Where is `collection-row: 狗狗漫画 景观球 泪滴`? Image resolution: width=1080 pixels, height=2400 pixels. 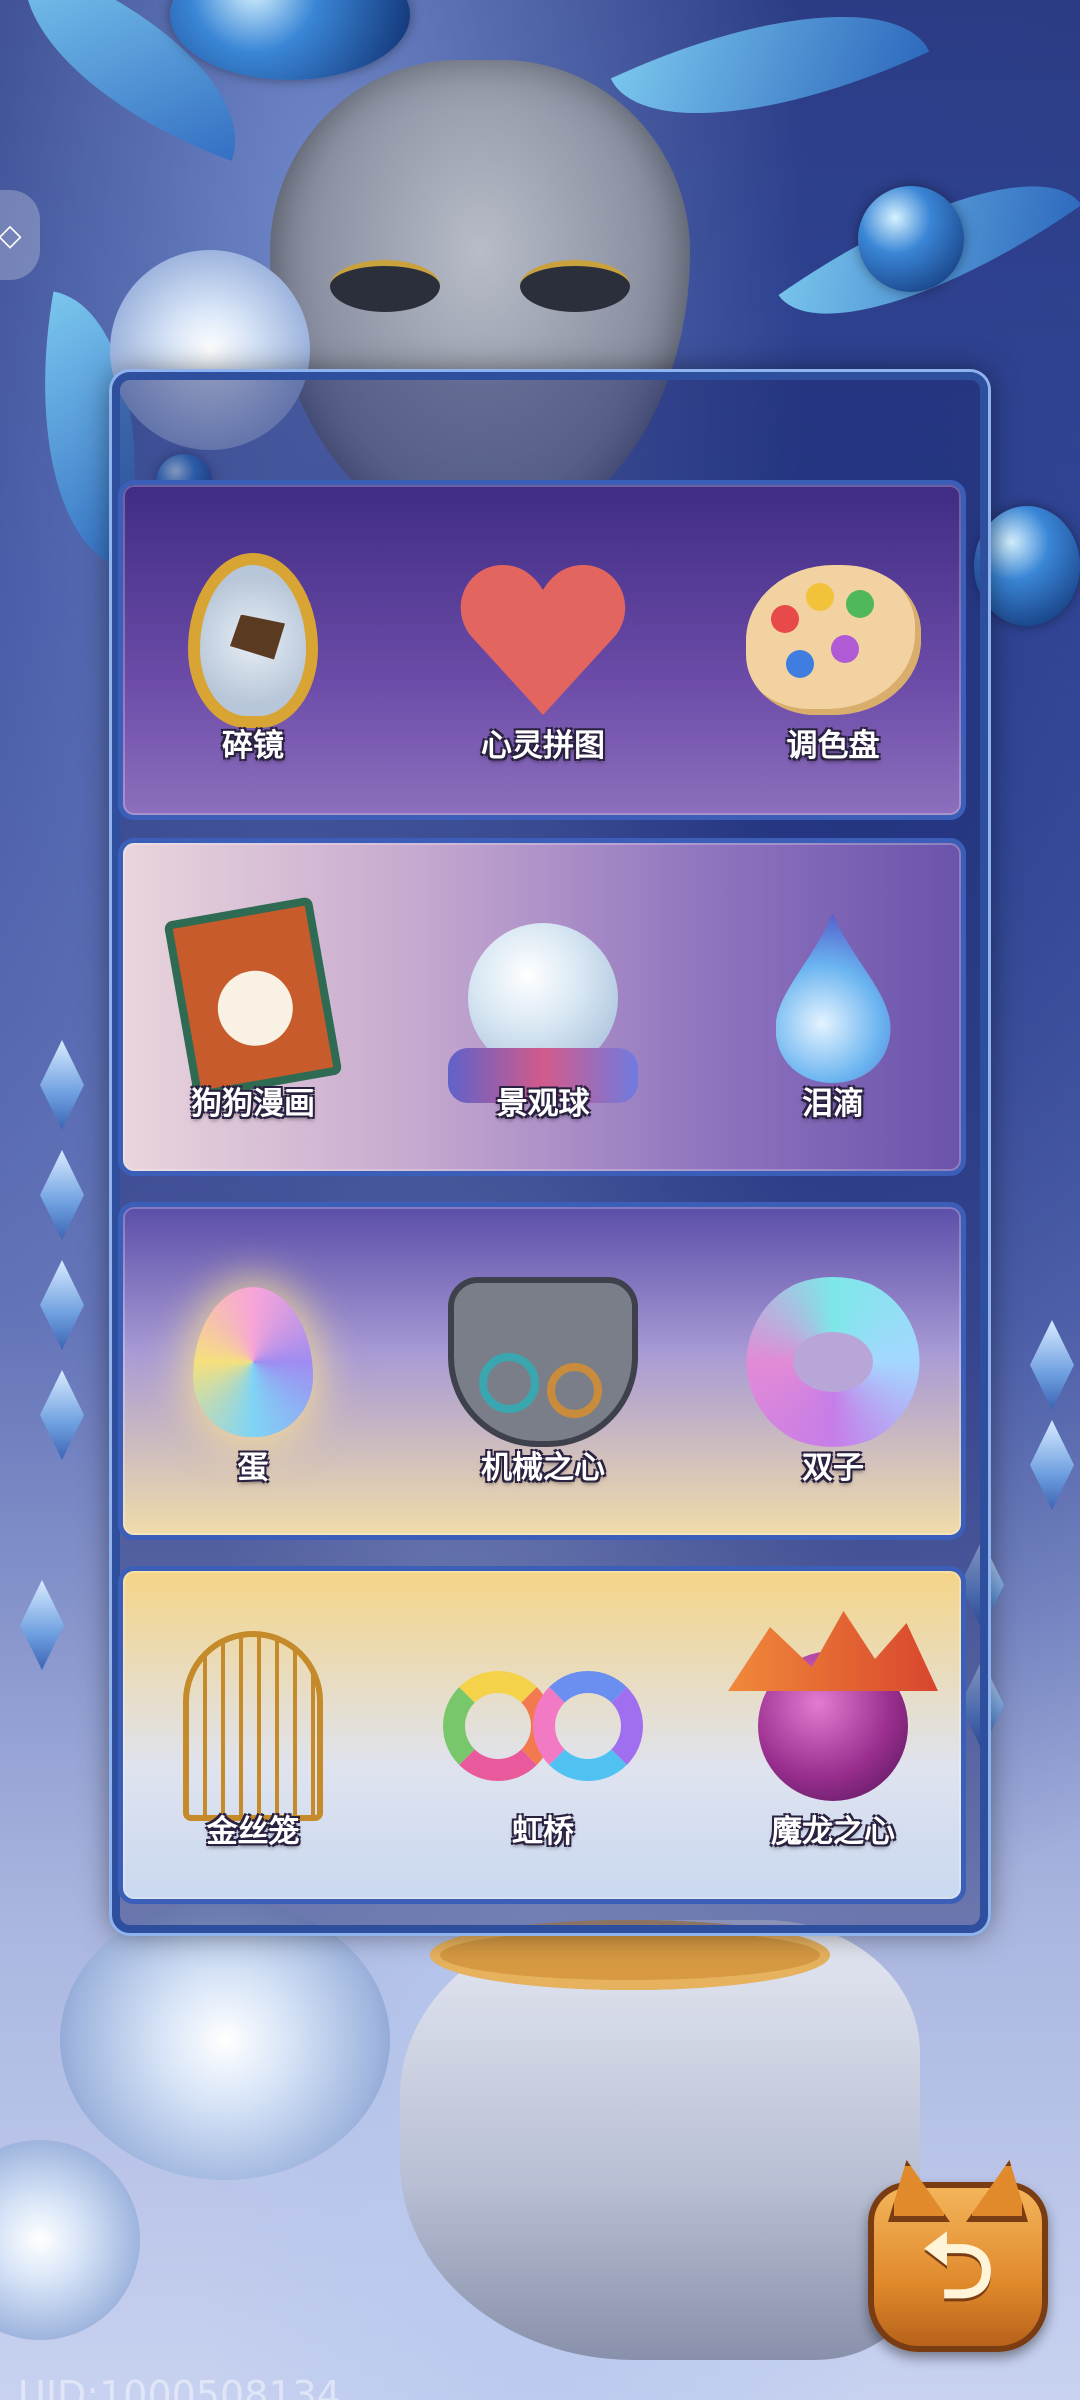
collection-row: 狗狗漫画 景观球 泪滴 is located at coordinates (542, 1007).